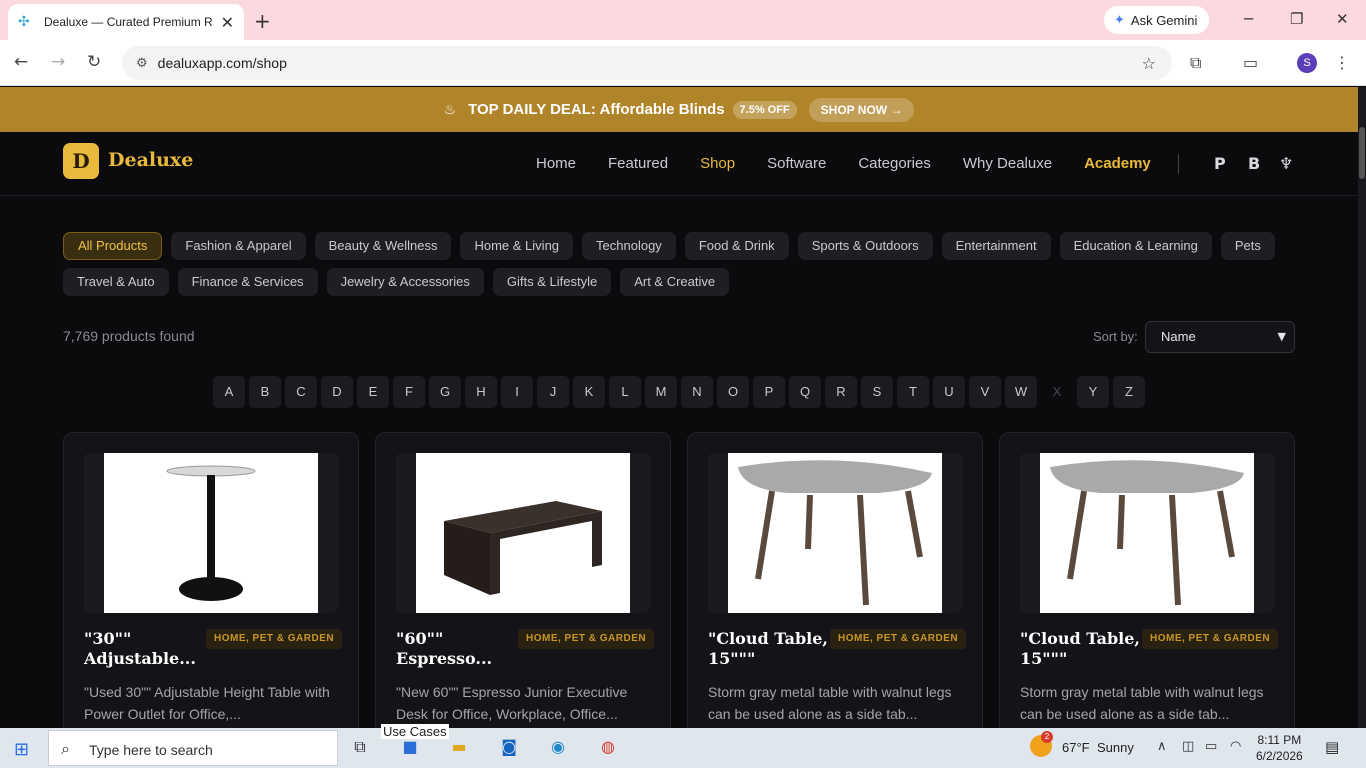  Describe the element at coordinates (1149, 63) in the screenshot. I see `bookmark-star-icon: ☆` at that location.